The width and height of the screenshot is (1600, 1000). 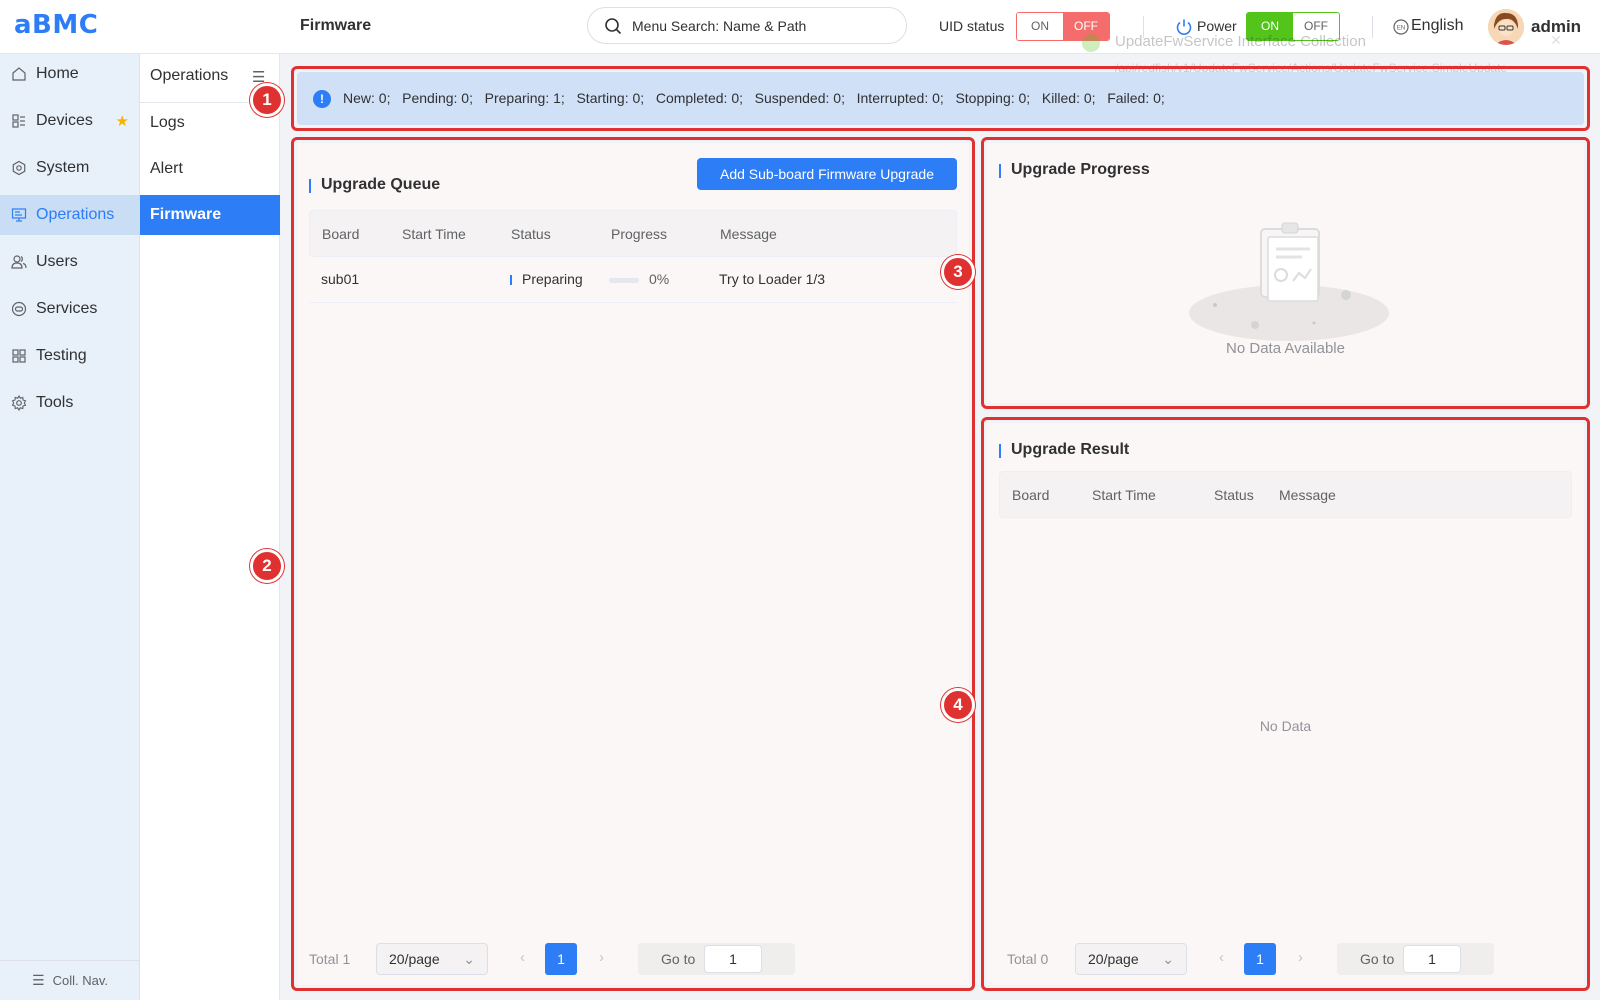 I want to click on queue-table-header: Board Start Time Status Progress Message, so click(x=633, y=233).